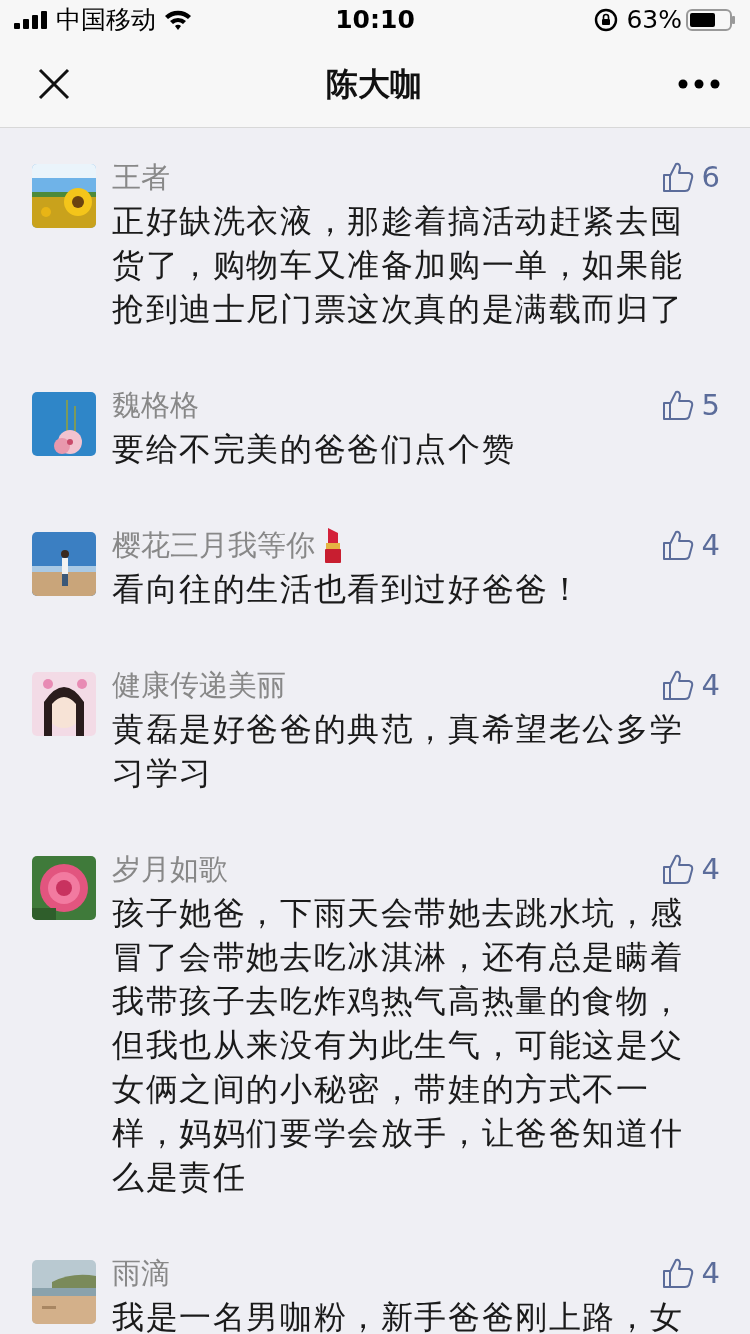 This screenshot has height=1334, width=750. Describe the element at coordinates (141, 177) in the screenshot. I see `user-name: 王者` at that location.